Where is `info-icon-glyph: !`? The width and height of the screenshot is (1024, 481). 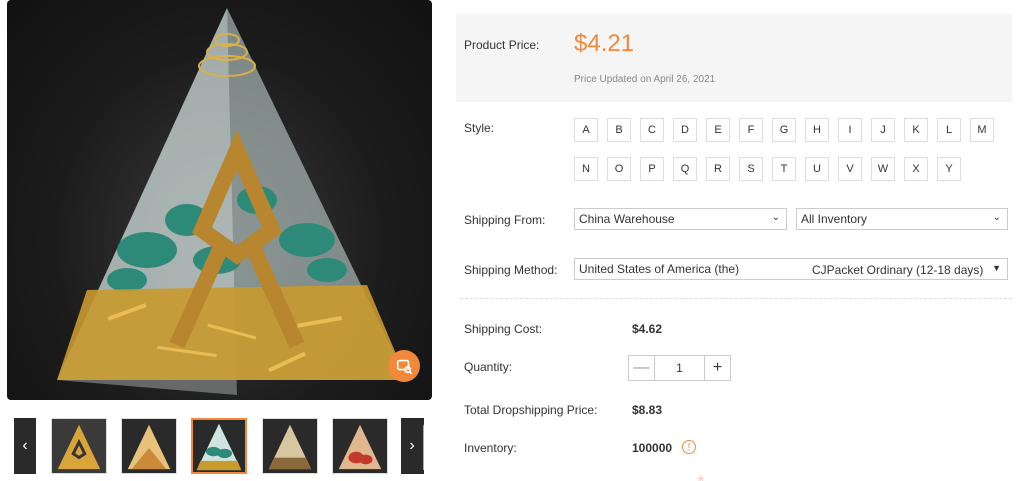
info-icon-glyph: ! is located at coordinates (689, 447).